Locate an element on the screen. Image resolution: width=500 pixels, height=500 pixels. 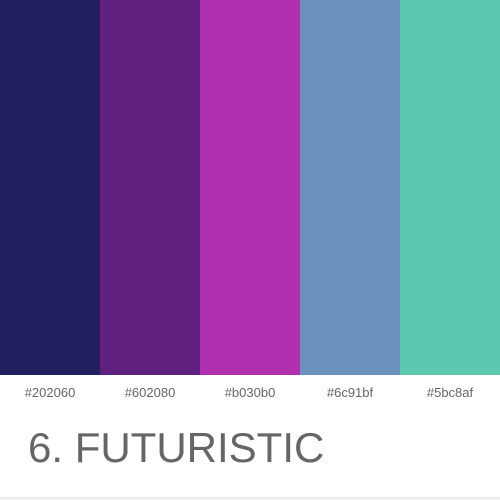
swatch-label: #b030b0 is located at coordinates (250, 392).